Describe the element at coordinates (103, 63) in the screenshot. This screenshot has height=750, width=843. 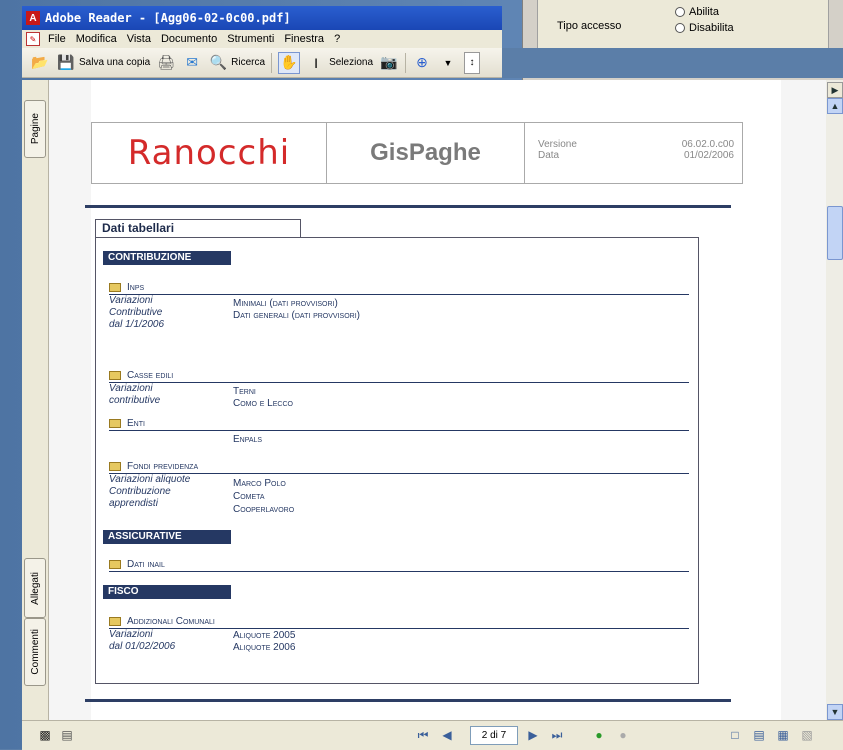
I see `save-copy-button: 💾 Salva una copia` at that location.